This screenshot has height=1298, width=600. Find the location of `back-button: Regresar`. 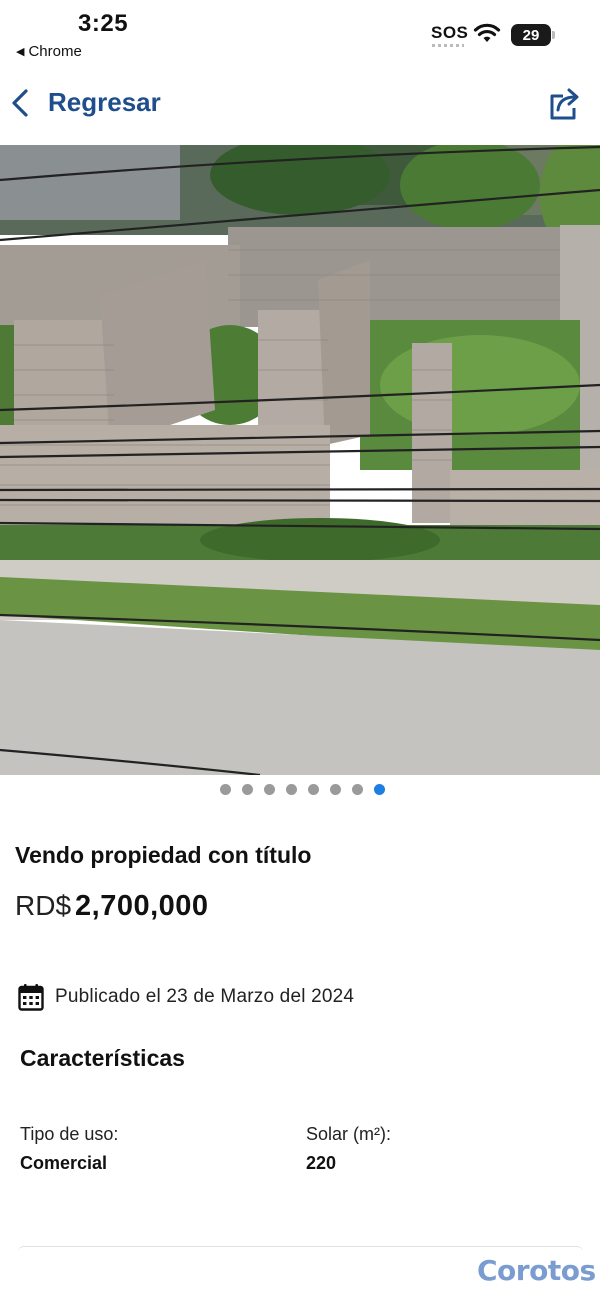

back-button: Regresar is located at coordinates (85, 102).